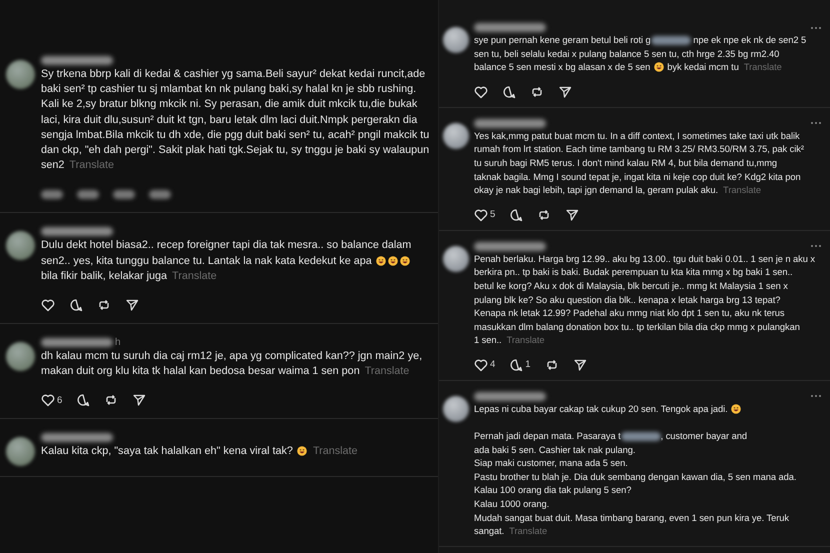 This screenshot has width=830, height=553. What do you see at coordinates (232, 364) in the screenshot?
I see `comment-text: dh kalau mcm tu suruh dia caj rm12 je, apa yg complicated kan?? jgn main2 ye, makan duit org klu kita tk halal kan bedosa besar waima 1 sen pon Translate` at bounding box center [232, 364].